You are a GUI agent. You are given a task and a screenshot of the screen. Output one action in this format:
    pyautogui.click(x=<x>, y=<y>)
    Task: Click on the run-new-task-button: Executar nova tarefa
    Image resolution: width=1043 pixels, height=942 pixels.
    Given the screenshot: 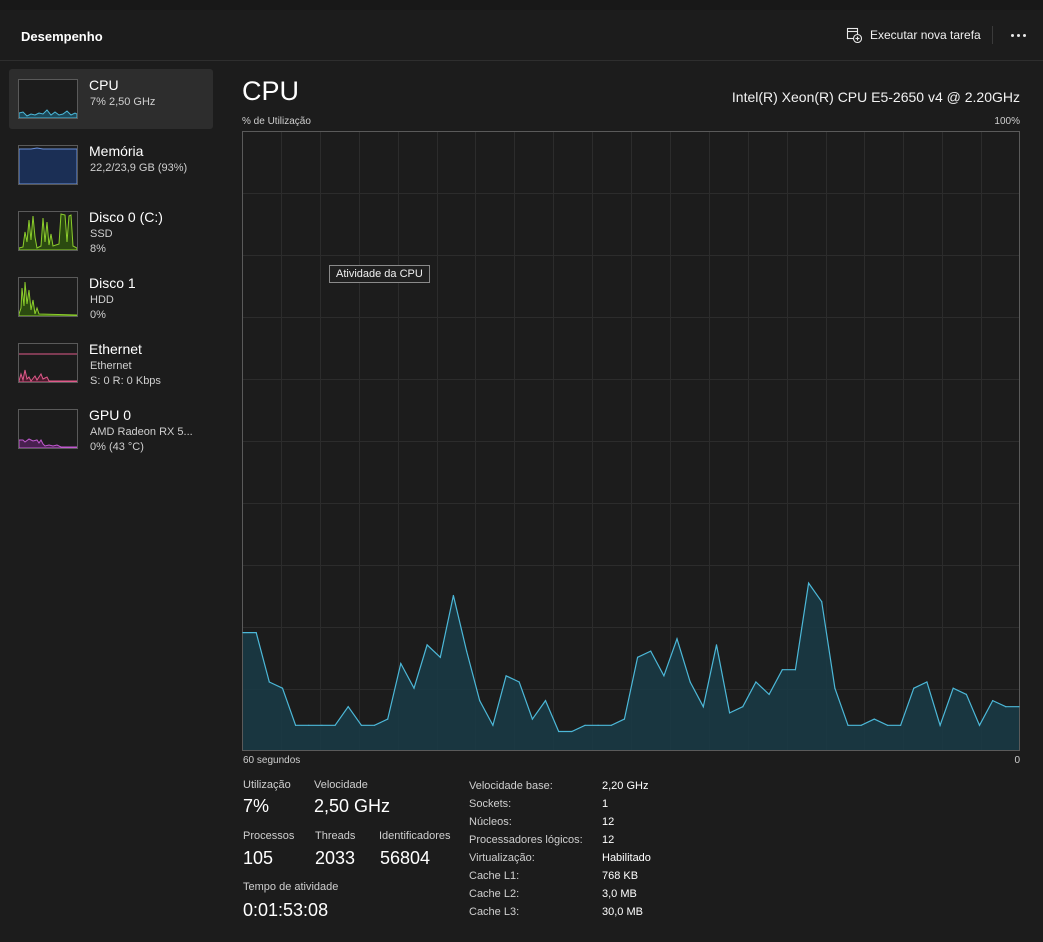 What is the action you would take?
    pyautogui.click(x=913, y=35)
    